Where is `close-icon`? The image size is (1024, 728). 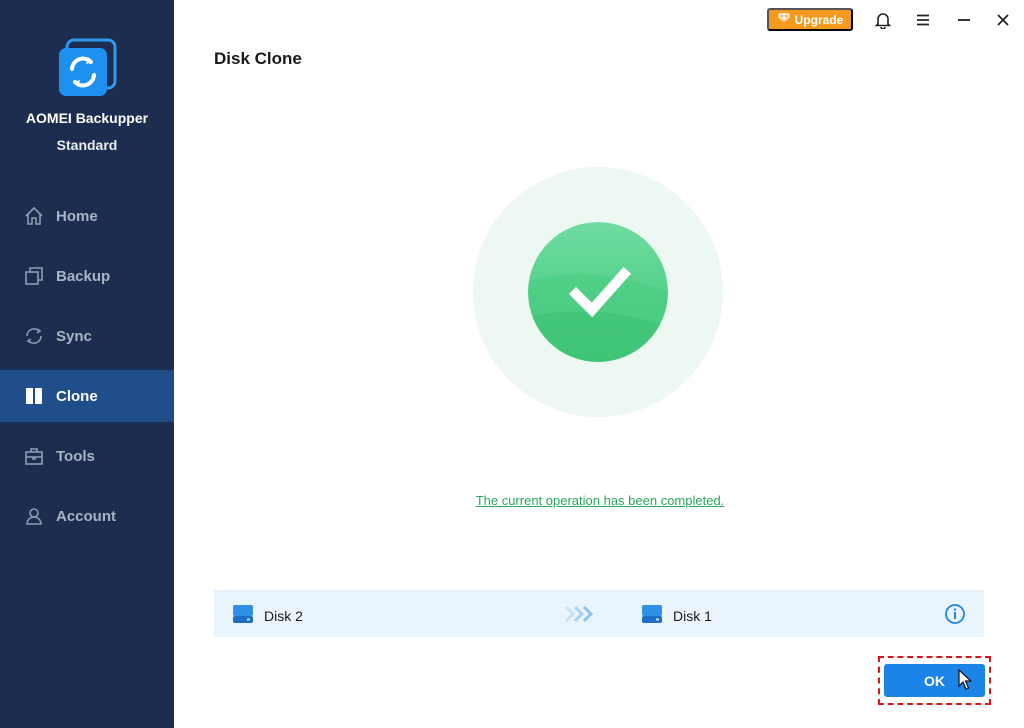
close-icon is located at coordinates (1003, 20).